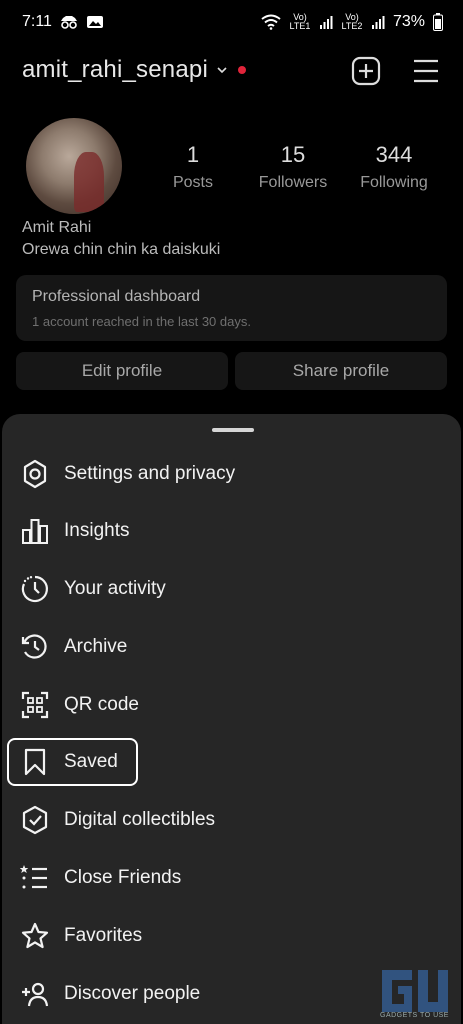 This screenshot has width=463, height=1024. I want to click on network-1-label: Vo) LTE1, so click(300, 21).